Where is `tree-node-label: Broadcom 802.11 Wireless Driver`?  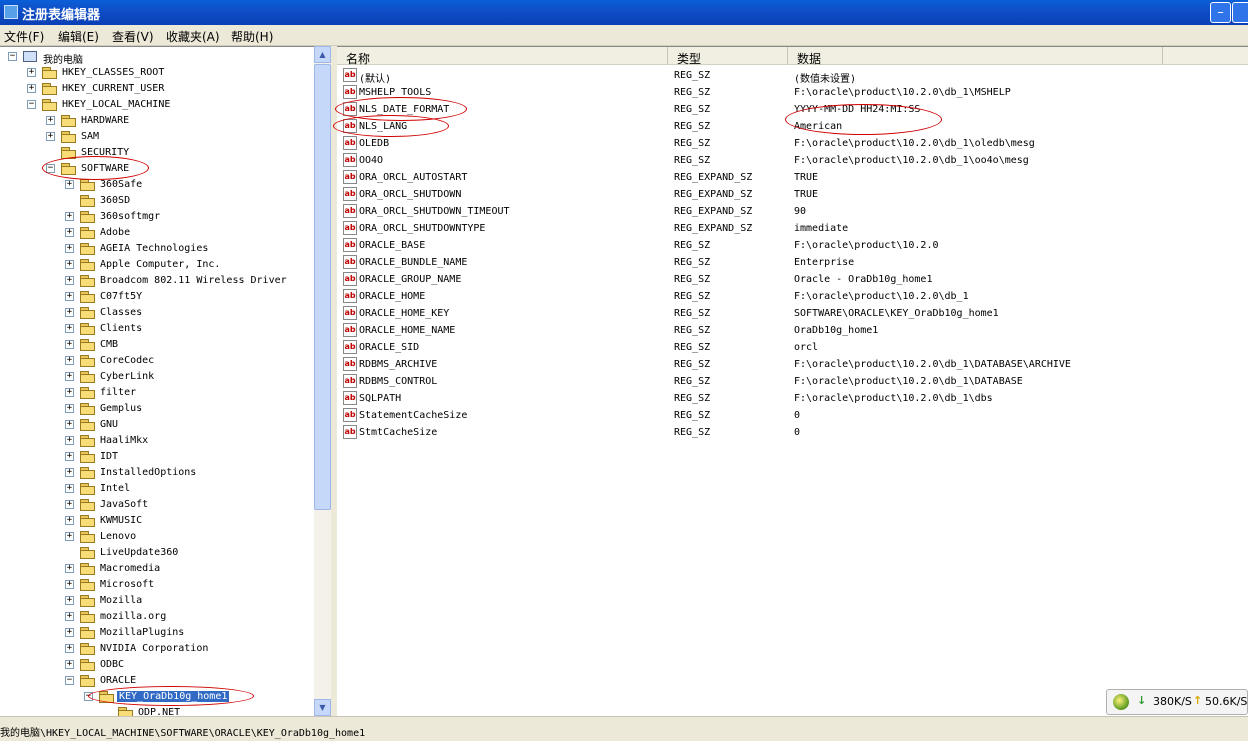 tree-node-label: Broadcom 802.11 Wireless Driver is located at coordinates (193, 280).